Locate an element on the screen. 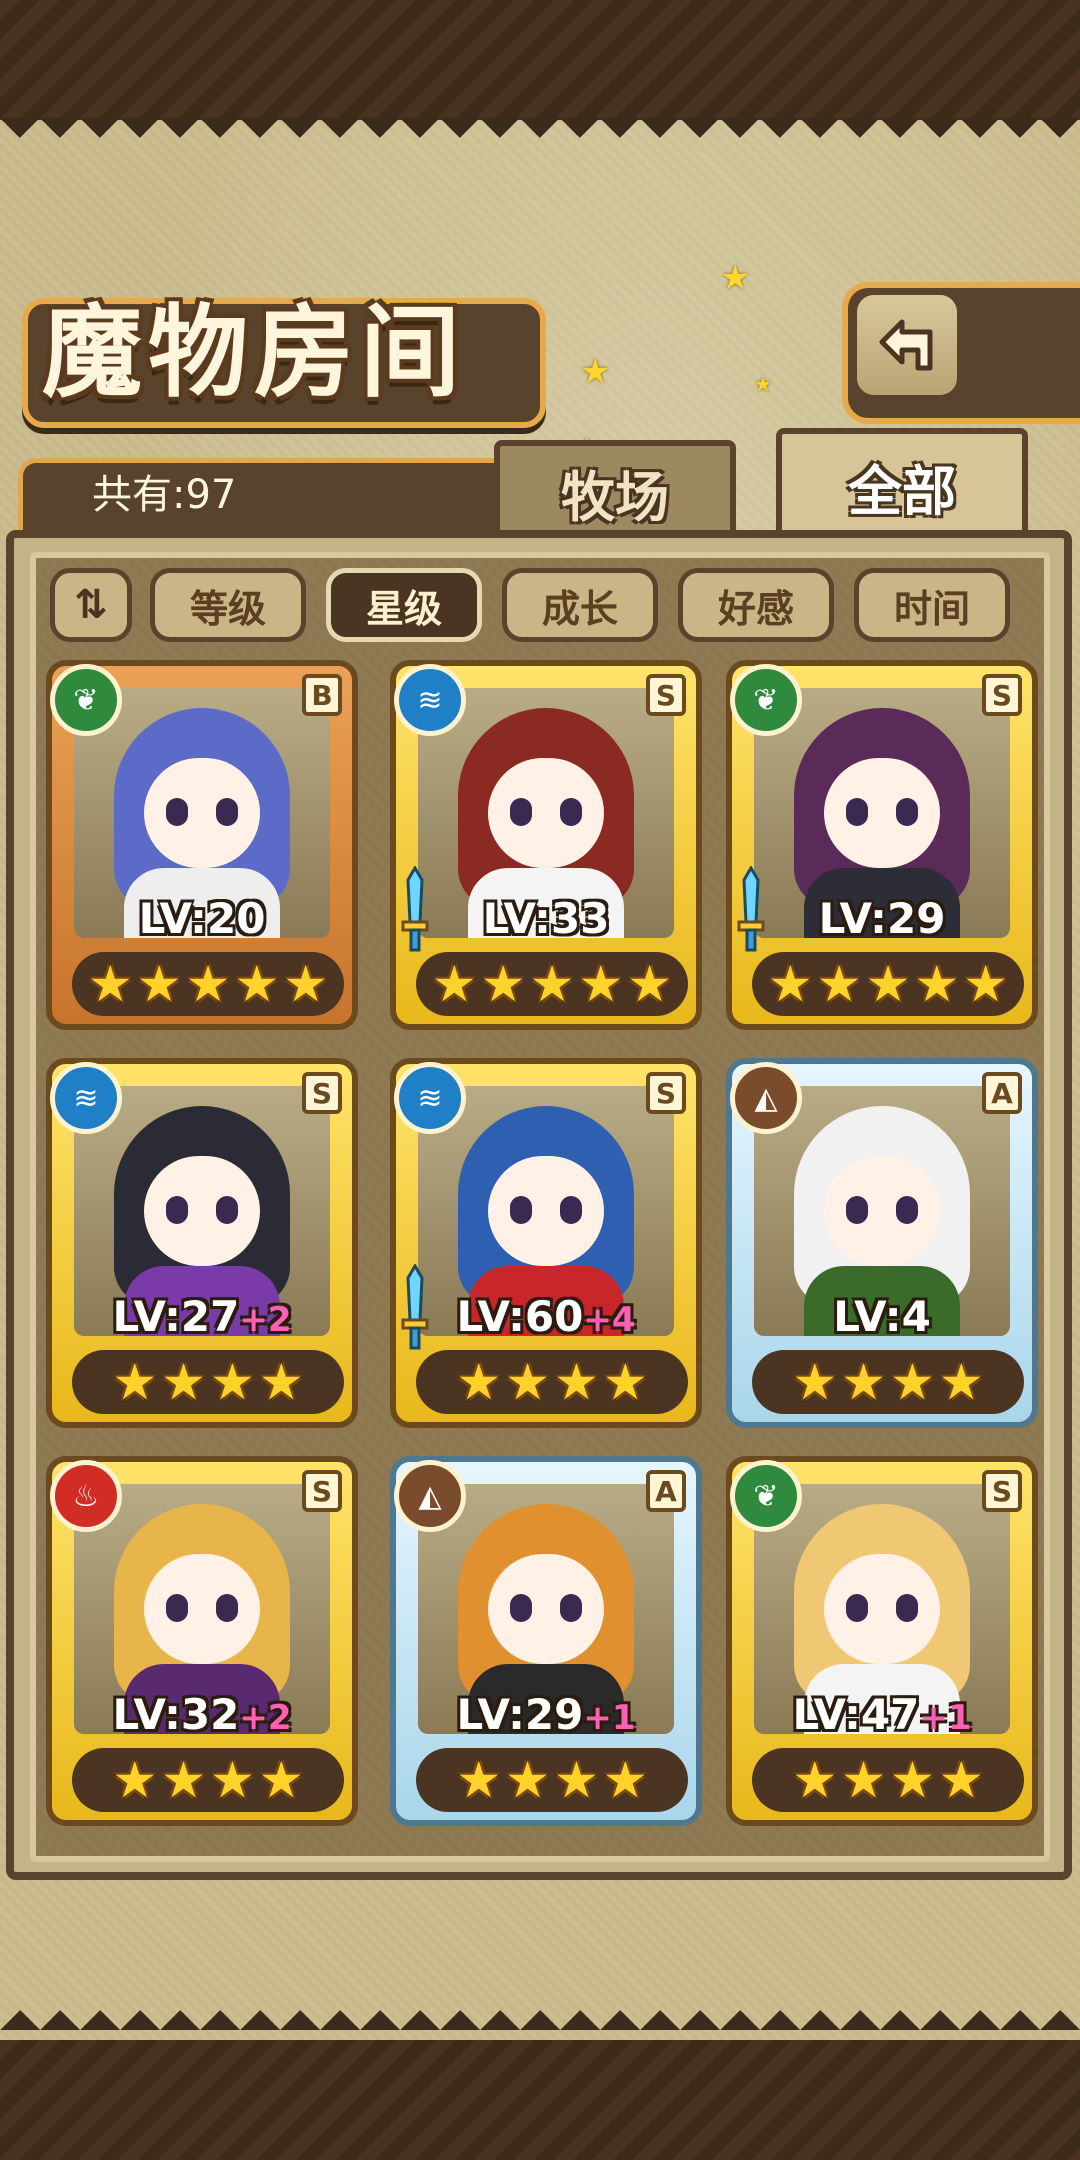 Image resolution: width=1080 pixels, height=2160 pixels. sort-order-toggle: ⇅ is located at coordinates (91, 605).